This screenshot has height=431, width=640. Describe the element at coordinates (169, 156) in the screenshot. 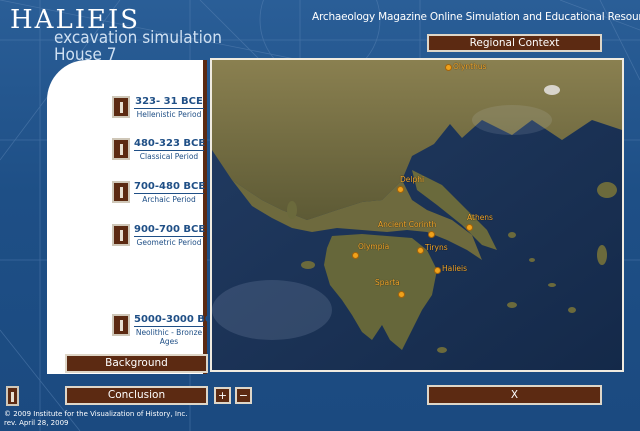

I see `period-label: Classical Period` at that location.